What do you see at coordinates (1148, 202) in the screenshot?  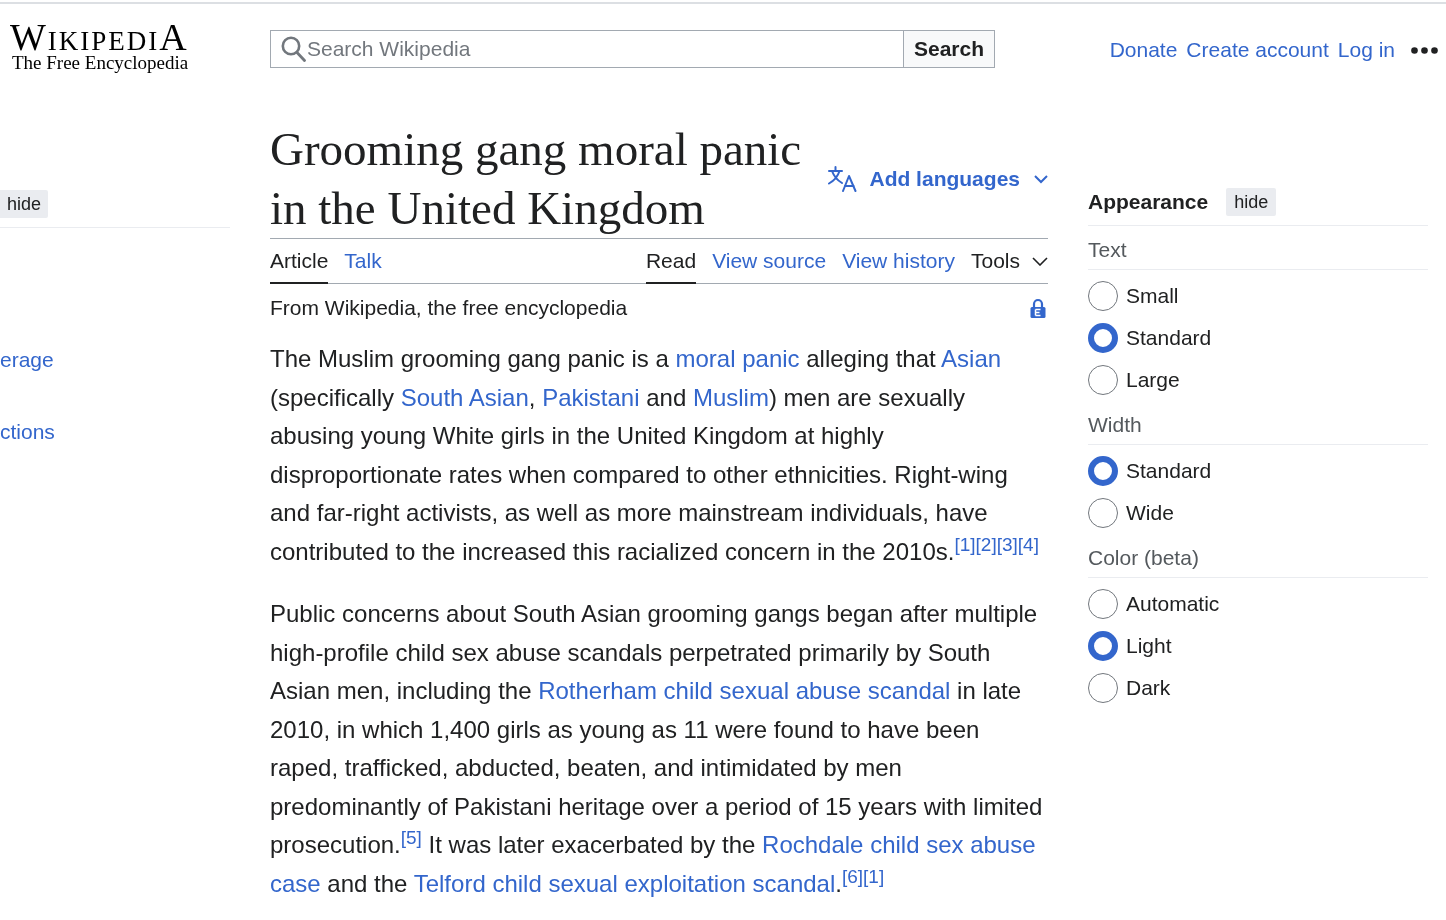 I see `panel-title: Appearance` at bounding box center [1148, 202].